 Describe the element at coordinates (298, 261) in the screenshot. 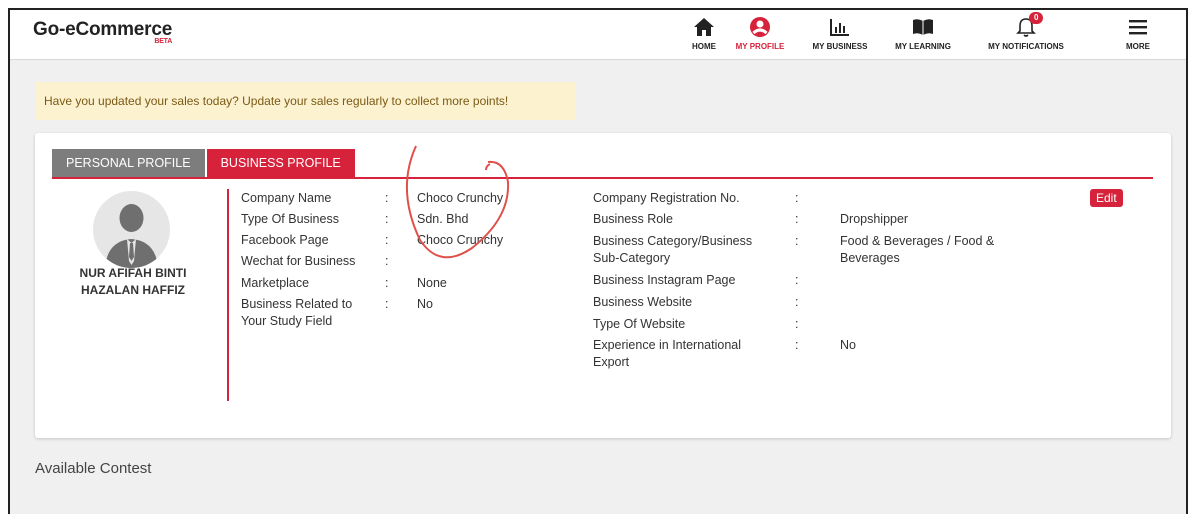

I see `field-label: Wechat for Business` at that location.